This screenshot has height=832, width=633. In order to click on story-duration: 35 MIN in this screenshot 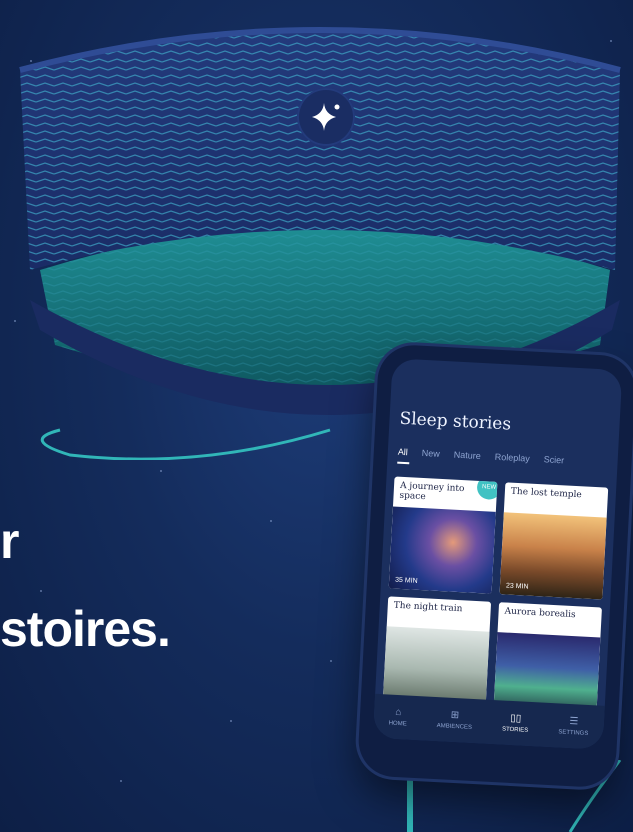, I will do `click(406, 580)`.